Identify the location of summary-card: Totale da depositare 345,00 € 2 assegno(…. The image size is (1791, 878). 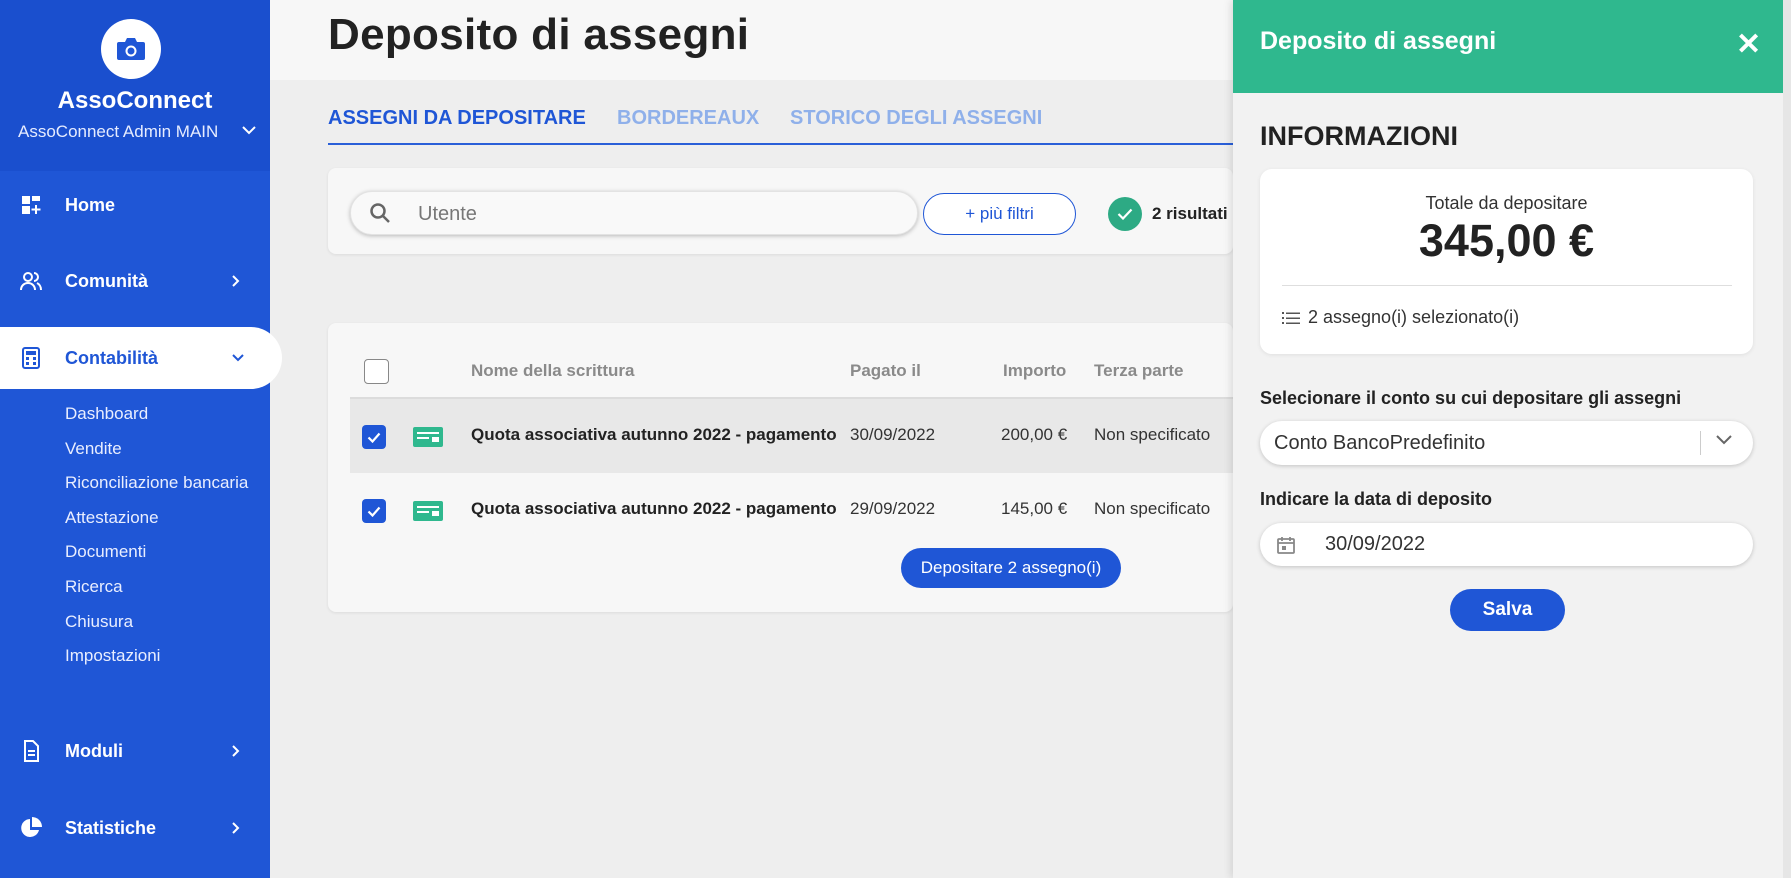
(1506, 261).